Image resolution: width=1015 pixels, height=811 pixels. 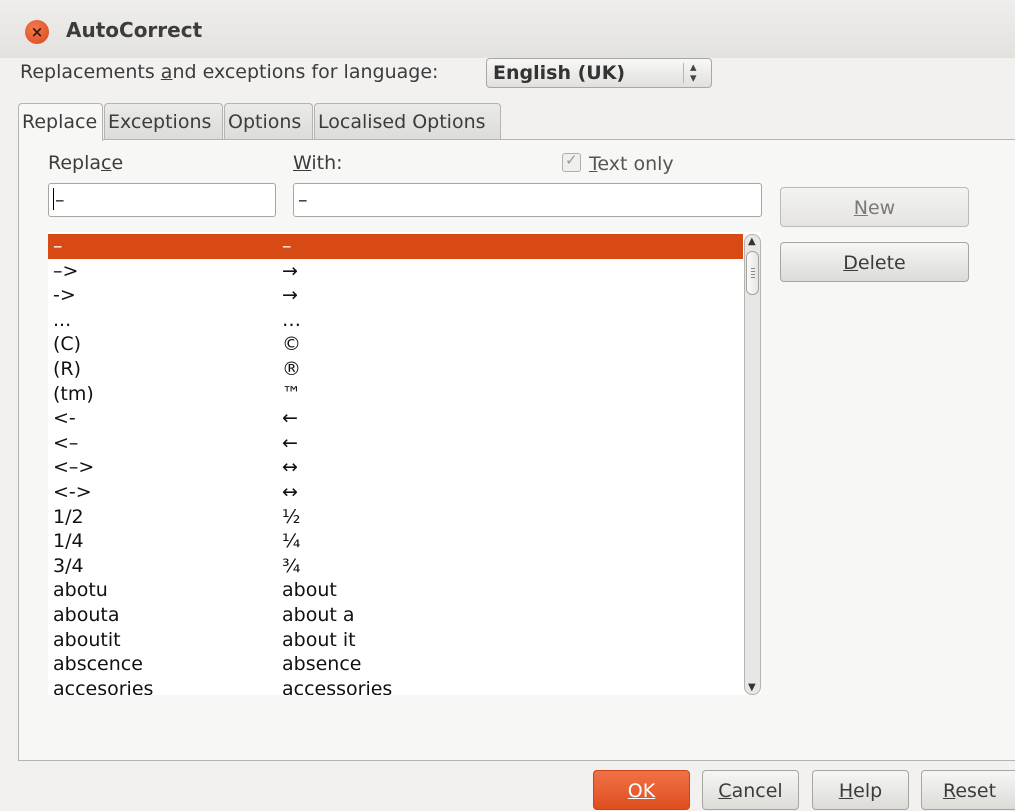 I want to click on list-row: 1/4 ¼, so click(x=395, y=541).